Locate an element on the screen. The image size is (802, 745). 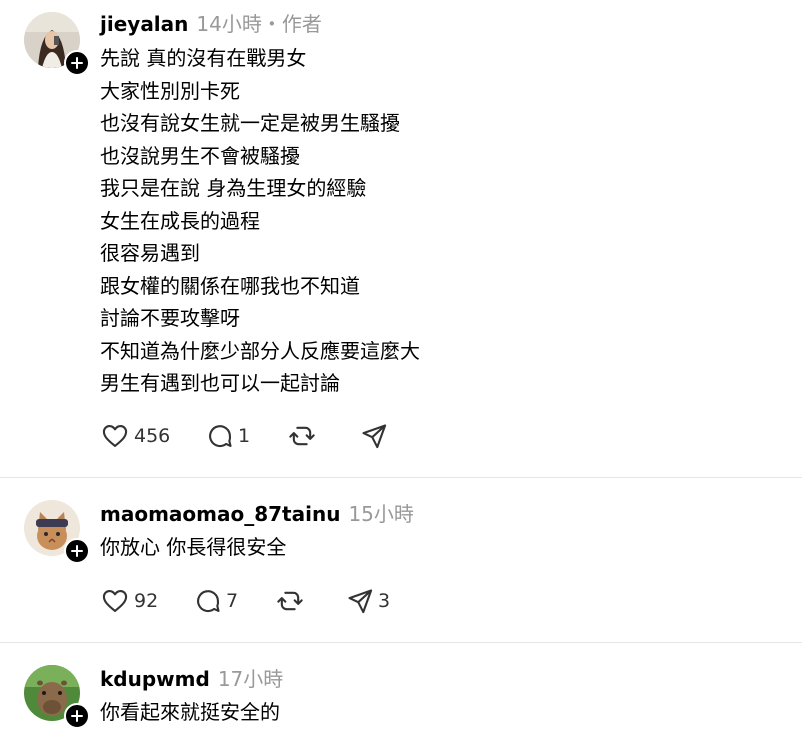
like-button: 456 is located at coordinates (135, 436).